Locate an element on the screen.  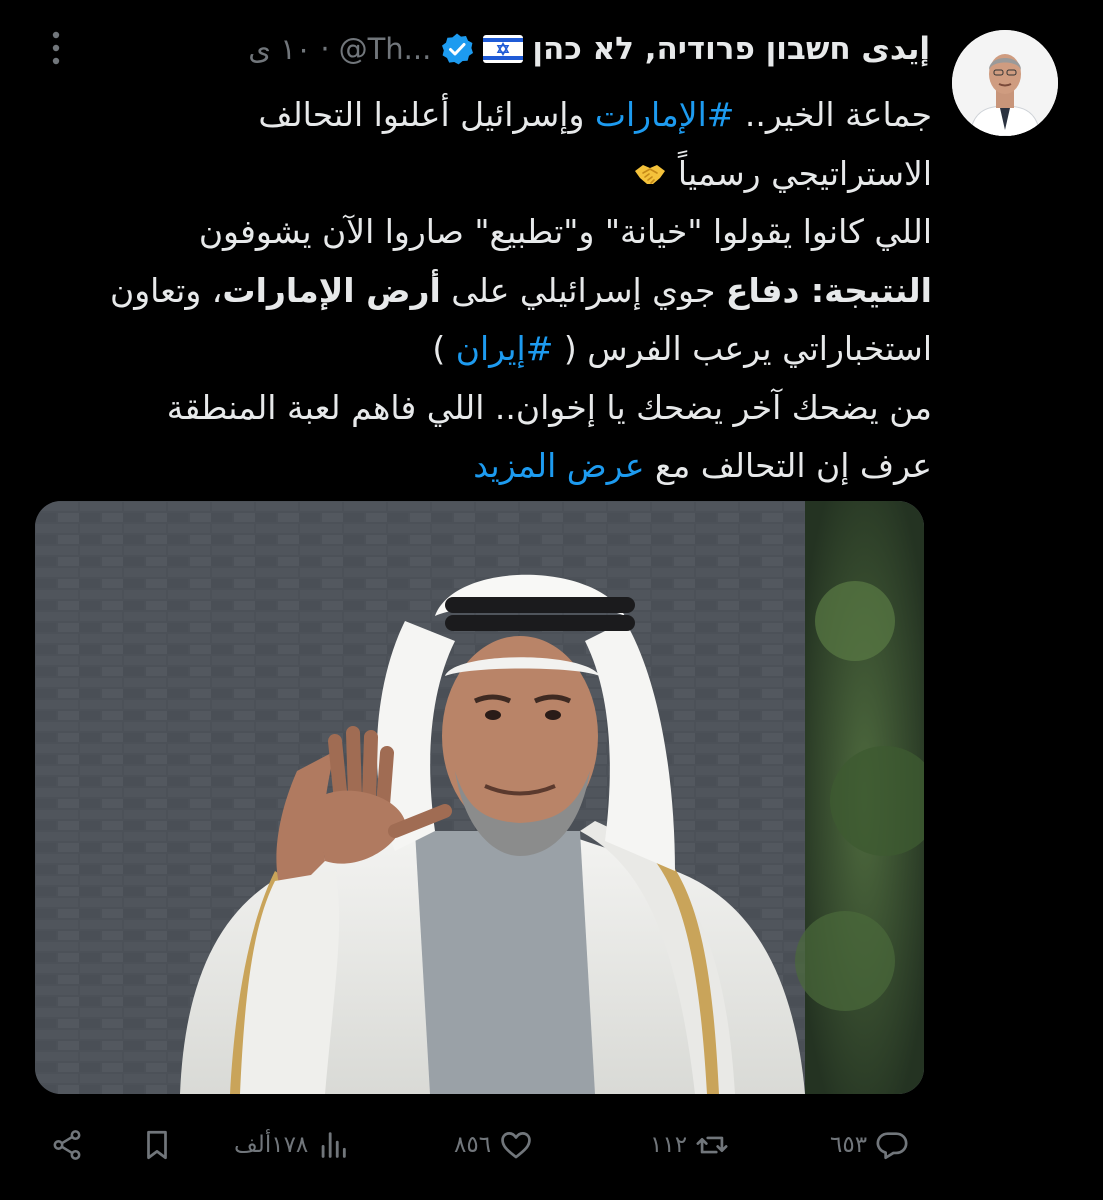
bookmark-button is located at coordinates (157, 1145).